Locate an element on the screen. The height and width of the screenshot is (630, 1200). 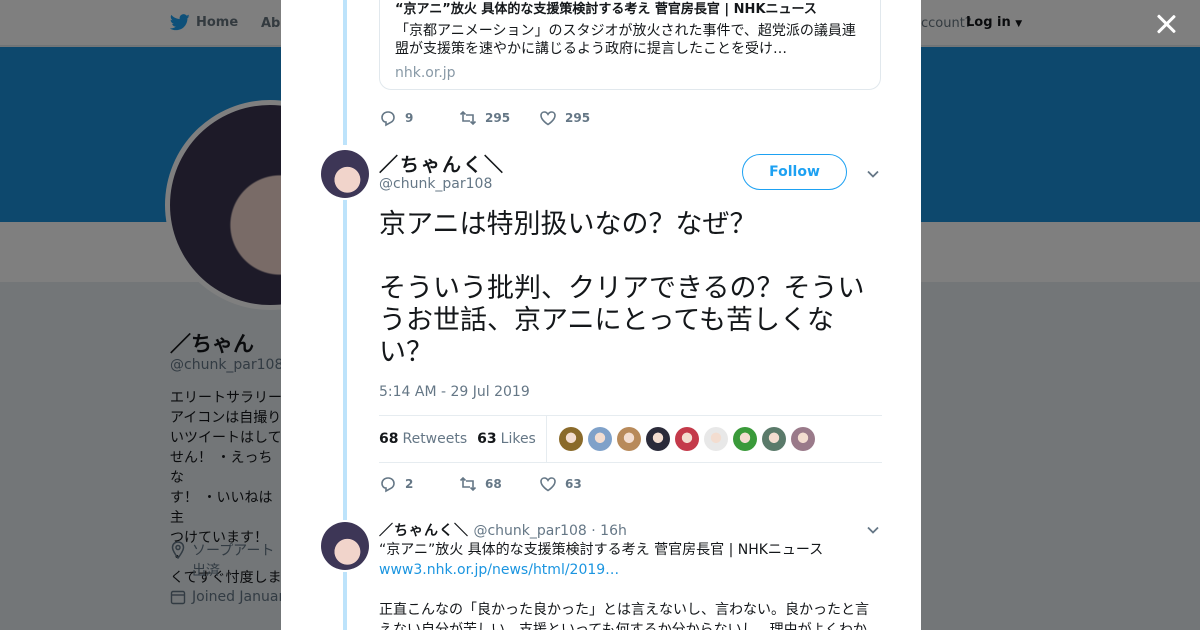
main-tweet-actions: 2 68 63 is located at coordinates (499, 484).